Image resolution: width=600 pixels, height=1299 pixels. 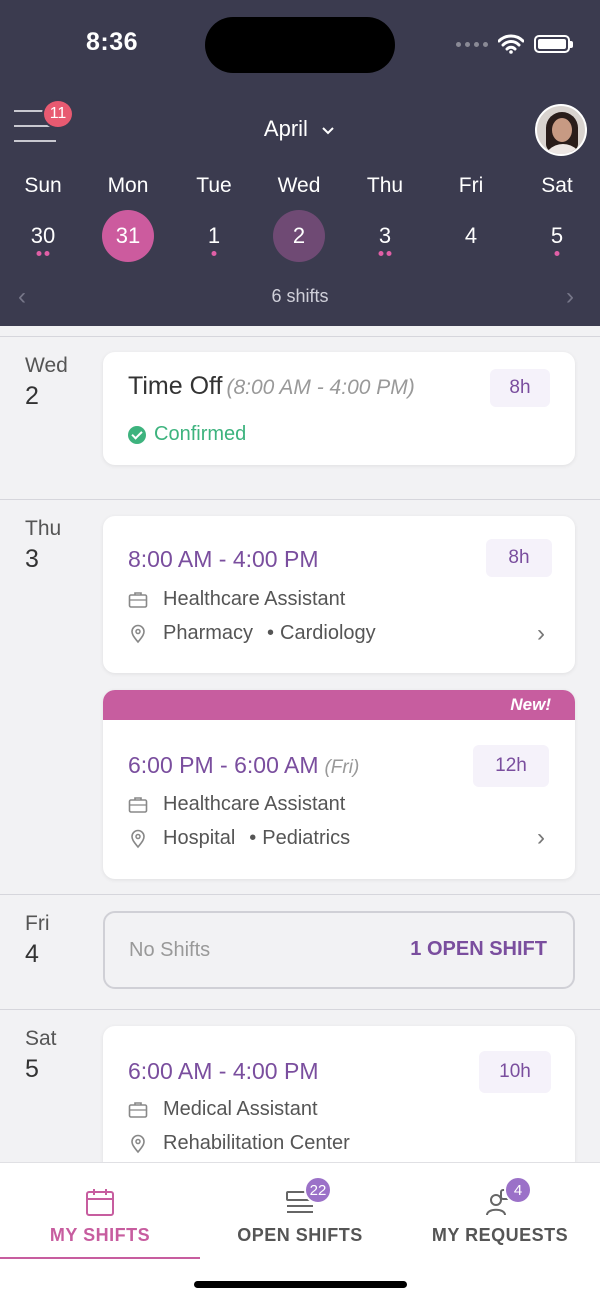 What do you see at coordinates (339, 950) in the screenshot?
I see `no-shifts-card: No Shifts 1 OPEN SHIFT` at bounding box center [339, 950].